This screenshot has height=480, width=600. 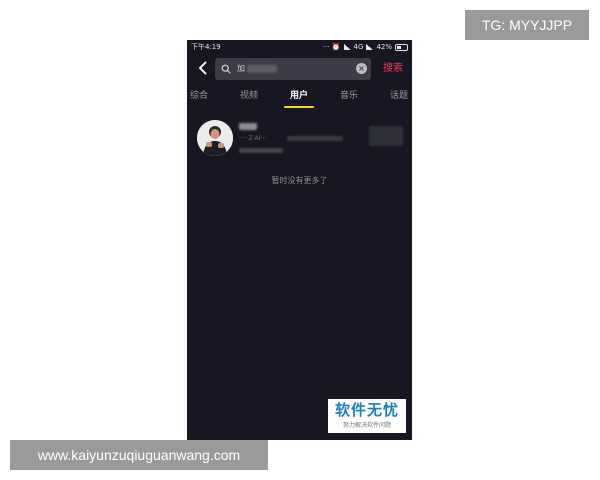 I want to click on no-more-results: 暂时没有更多了, so click(x=299, y=180).